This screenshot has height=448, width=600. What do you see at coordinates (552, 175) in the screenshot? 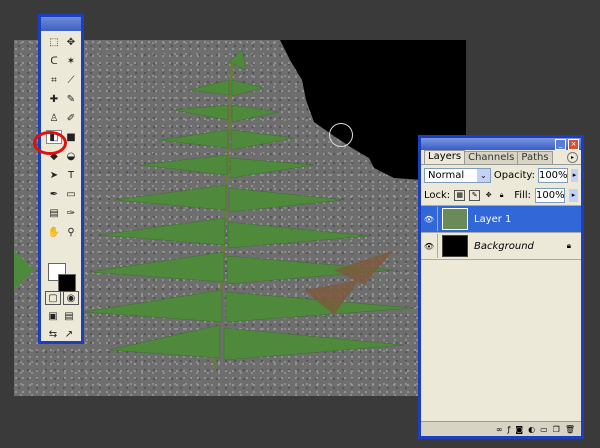
I see `opacity-input: 100%` at bounding box center [552, 175].